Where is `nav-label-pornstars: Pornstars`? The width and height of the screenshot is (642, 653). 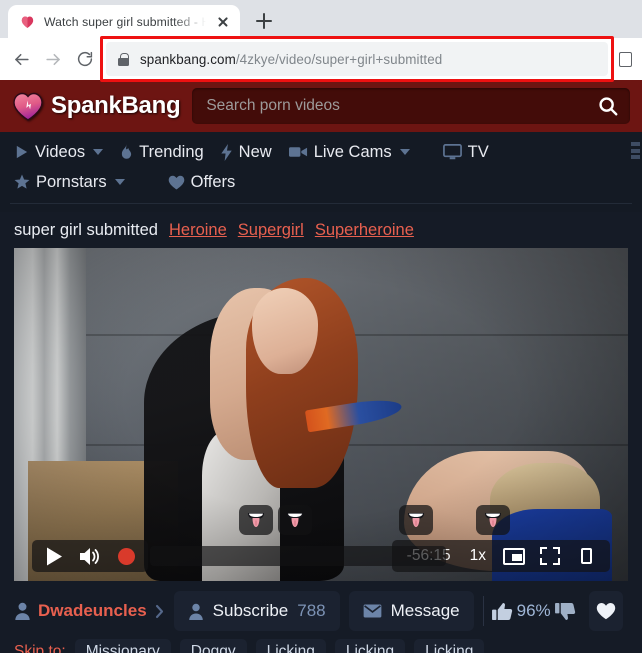
nav-label-pornstars: Pornstars is located at coordinates (71, 181).